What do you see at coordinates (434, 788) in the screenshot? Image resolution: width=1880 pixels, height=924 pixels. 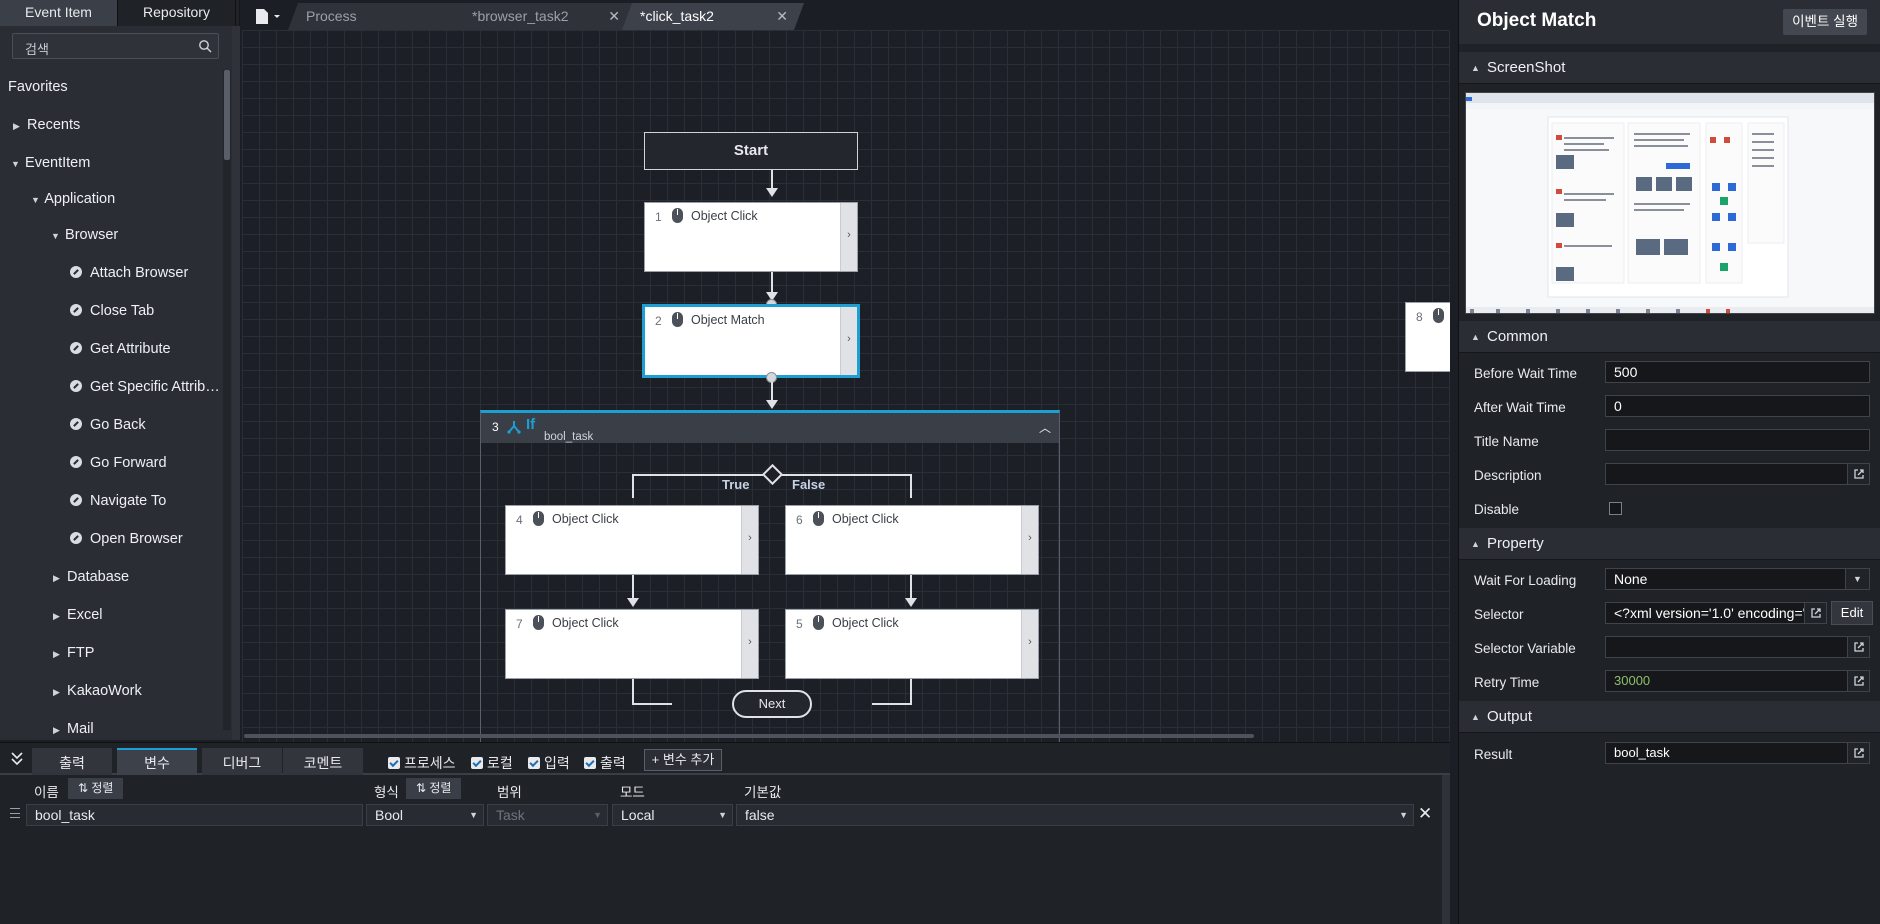 I see `sort-type-button: ⇅ 정렬` at bounding box center [434, 788].